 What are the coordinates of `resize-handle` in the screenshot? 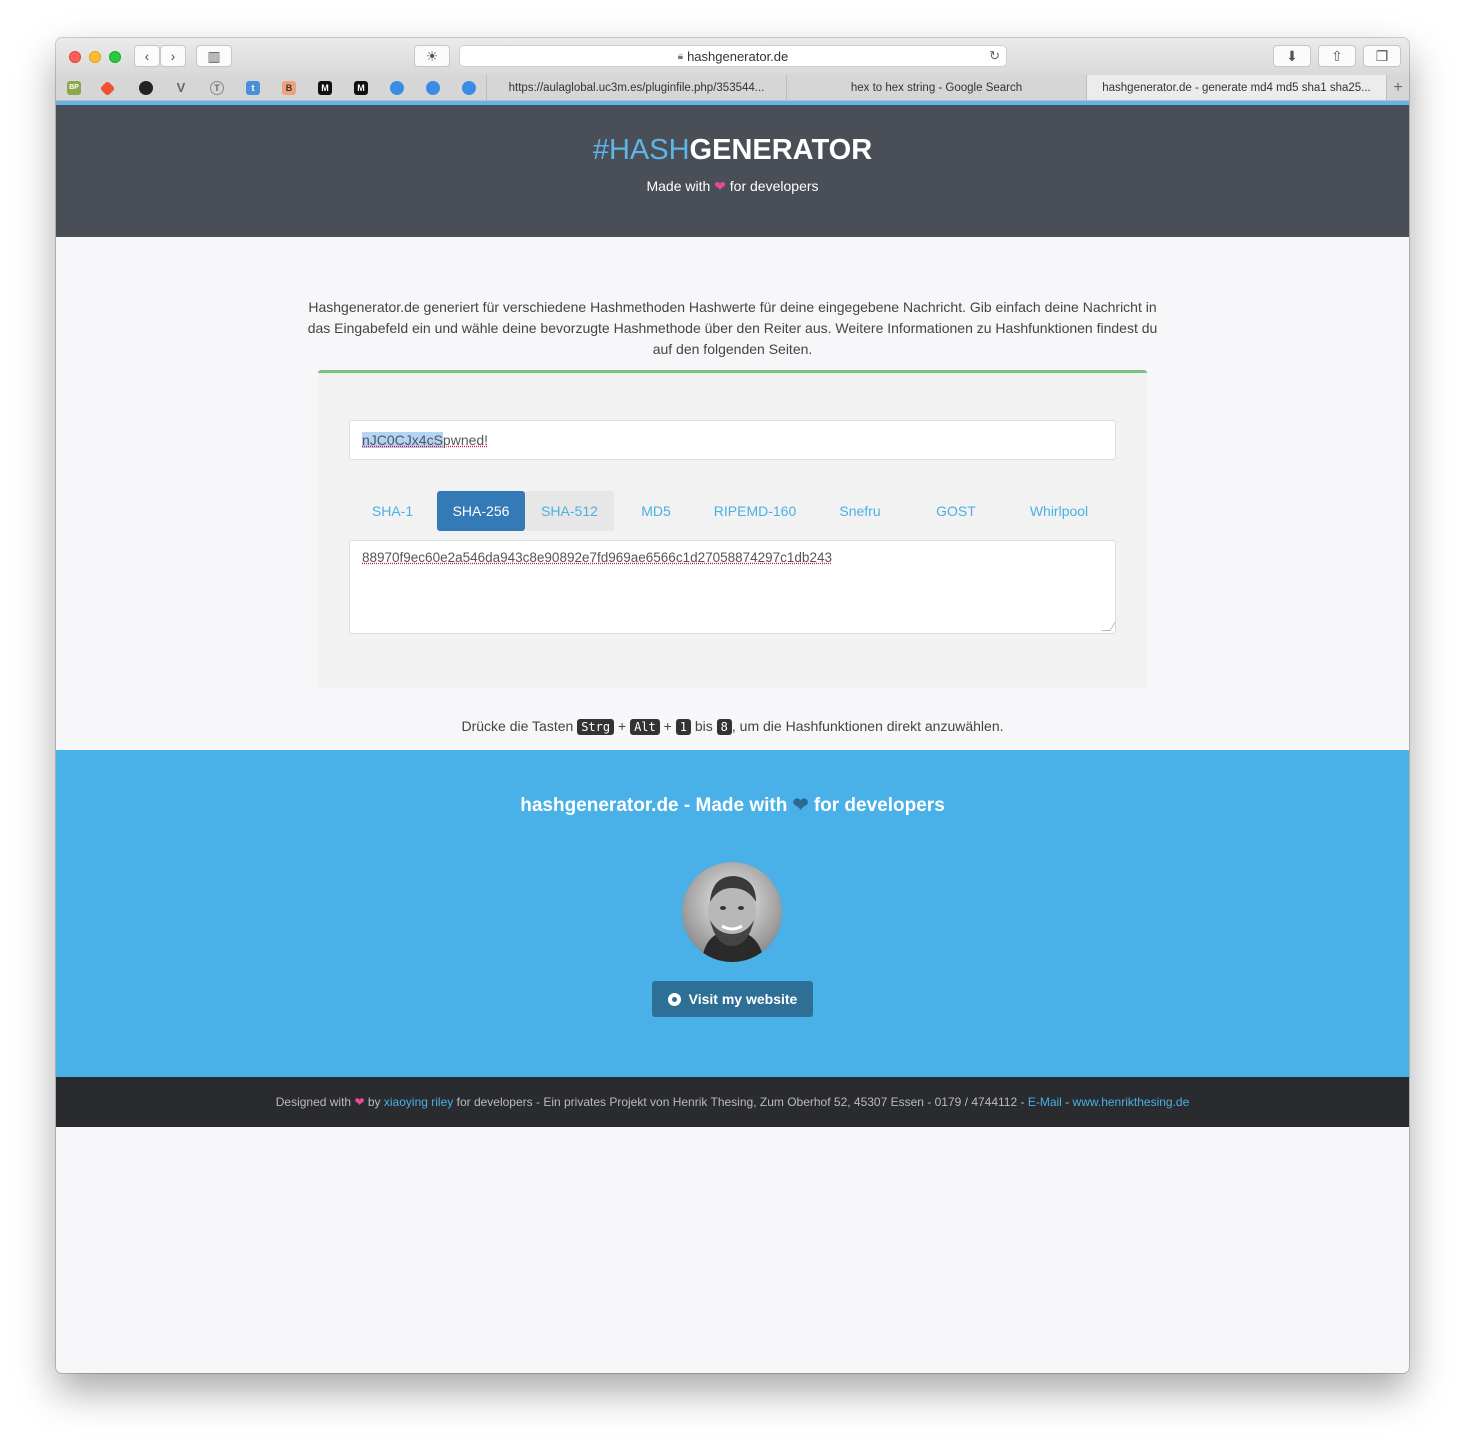 It's located at (1108, 626).